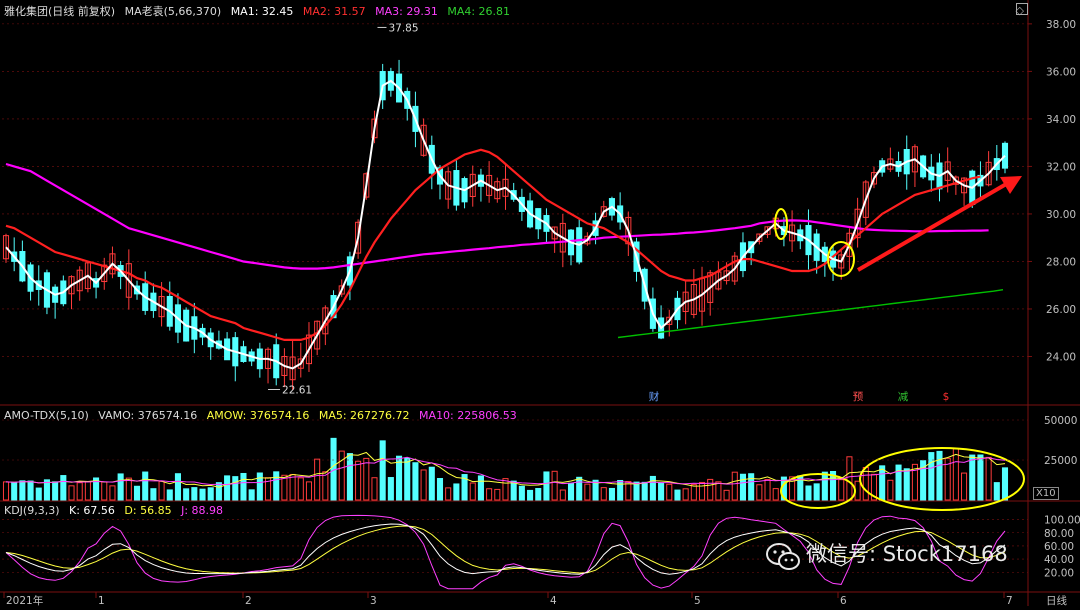 The image size is (1080, 610). What do you see at coordinates (92, 510) in the screenshot?
I see `kdj-k-value: K: 67.56` at bounding box center [92, 510].